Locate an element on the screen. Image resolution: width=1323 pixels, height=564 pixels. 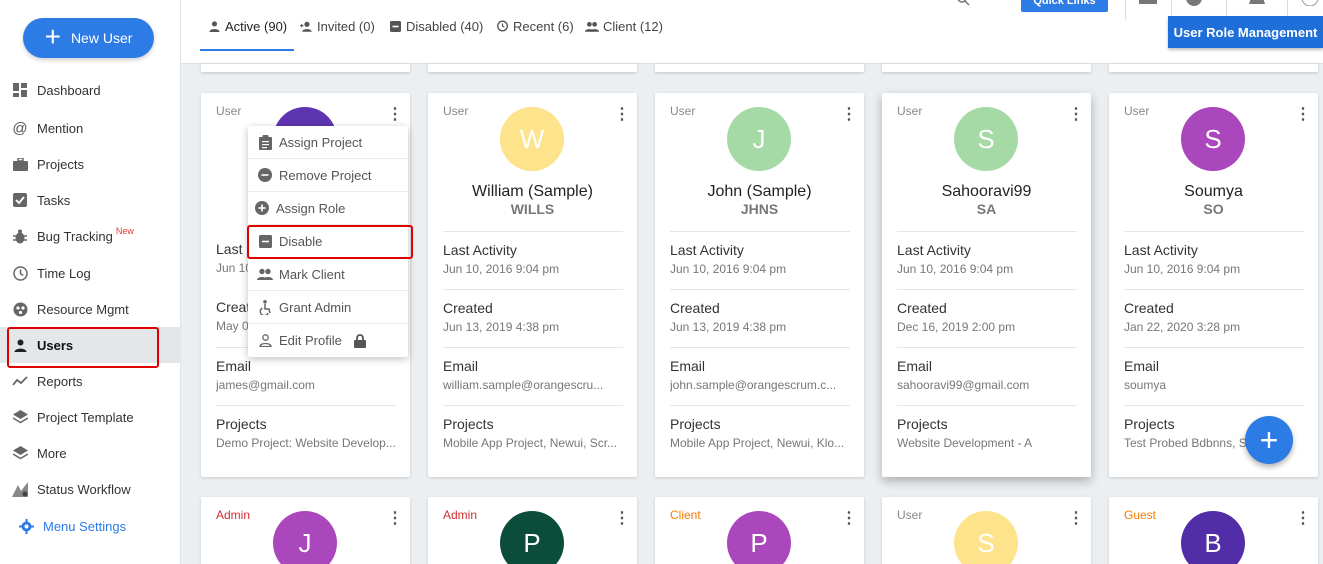
tab-client: Client (12) is located at coordinates (624, 26).